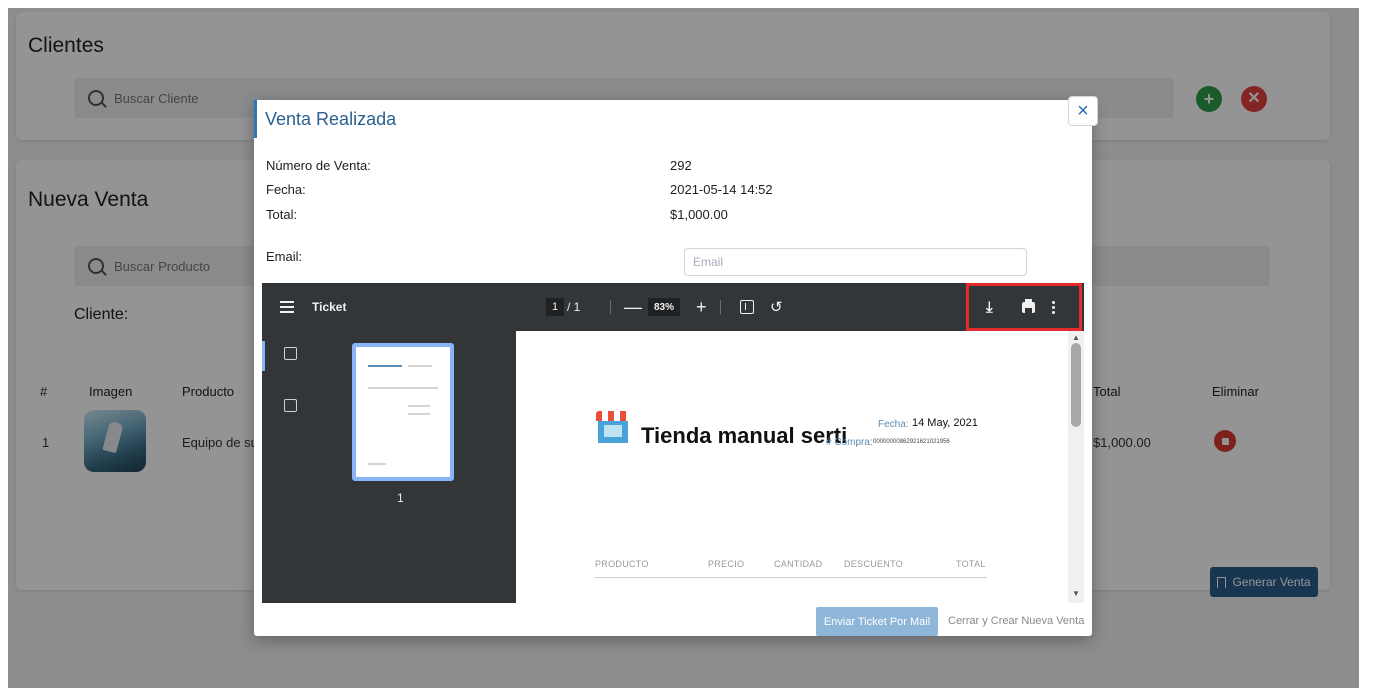 The height and width of the screenshot is (697, 1381). Describe the element at coordinates (790, 577) in the screenshot. I see `doc-divider` at that location.